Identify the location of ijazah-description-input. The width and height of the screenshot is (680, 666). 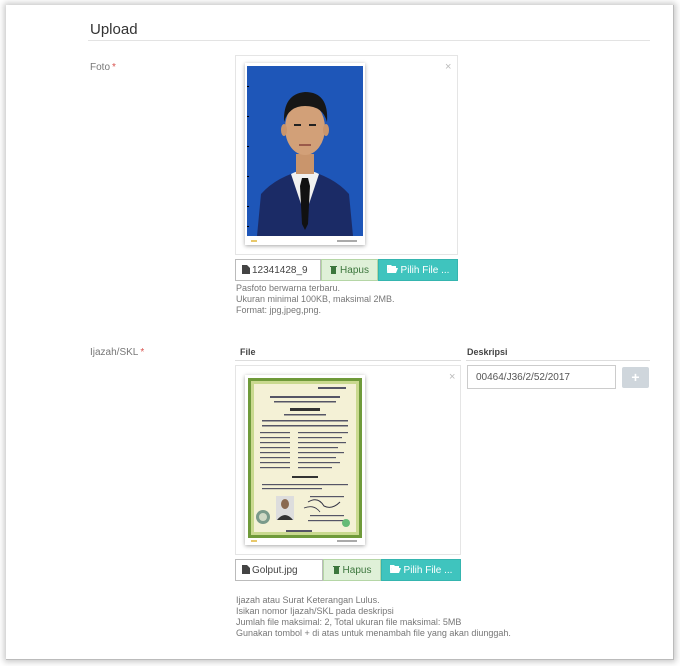
(541, 377).